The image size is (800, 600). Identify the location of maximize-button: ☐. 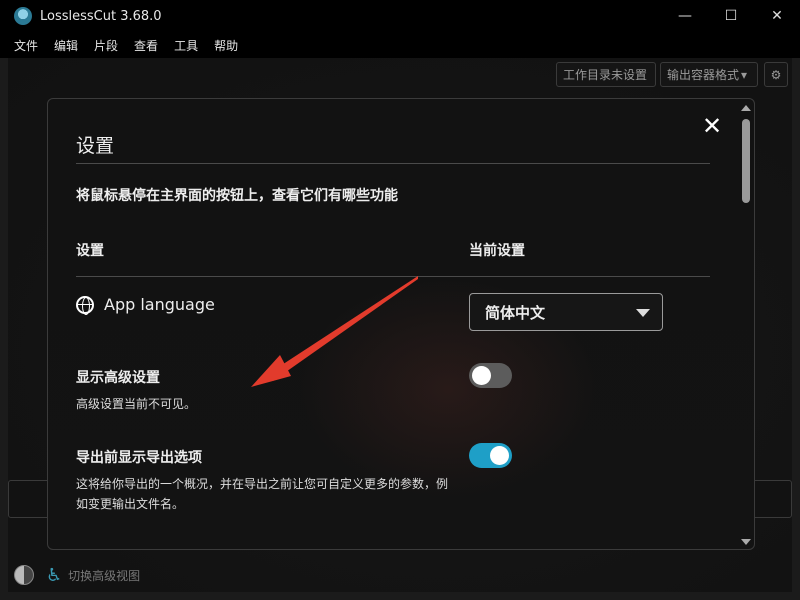
(731, 16).